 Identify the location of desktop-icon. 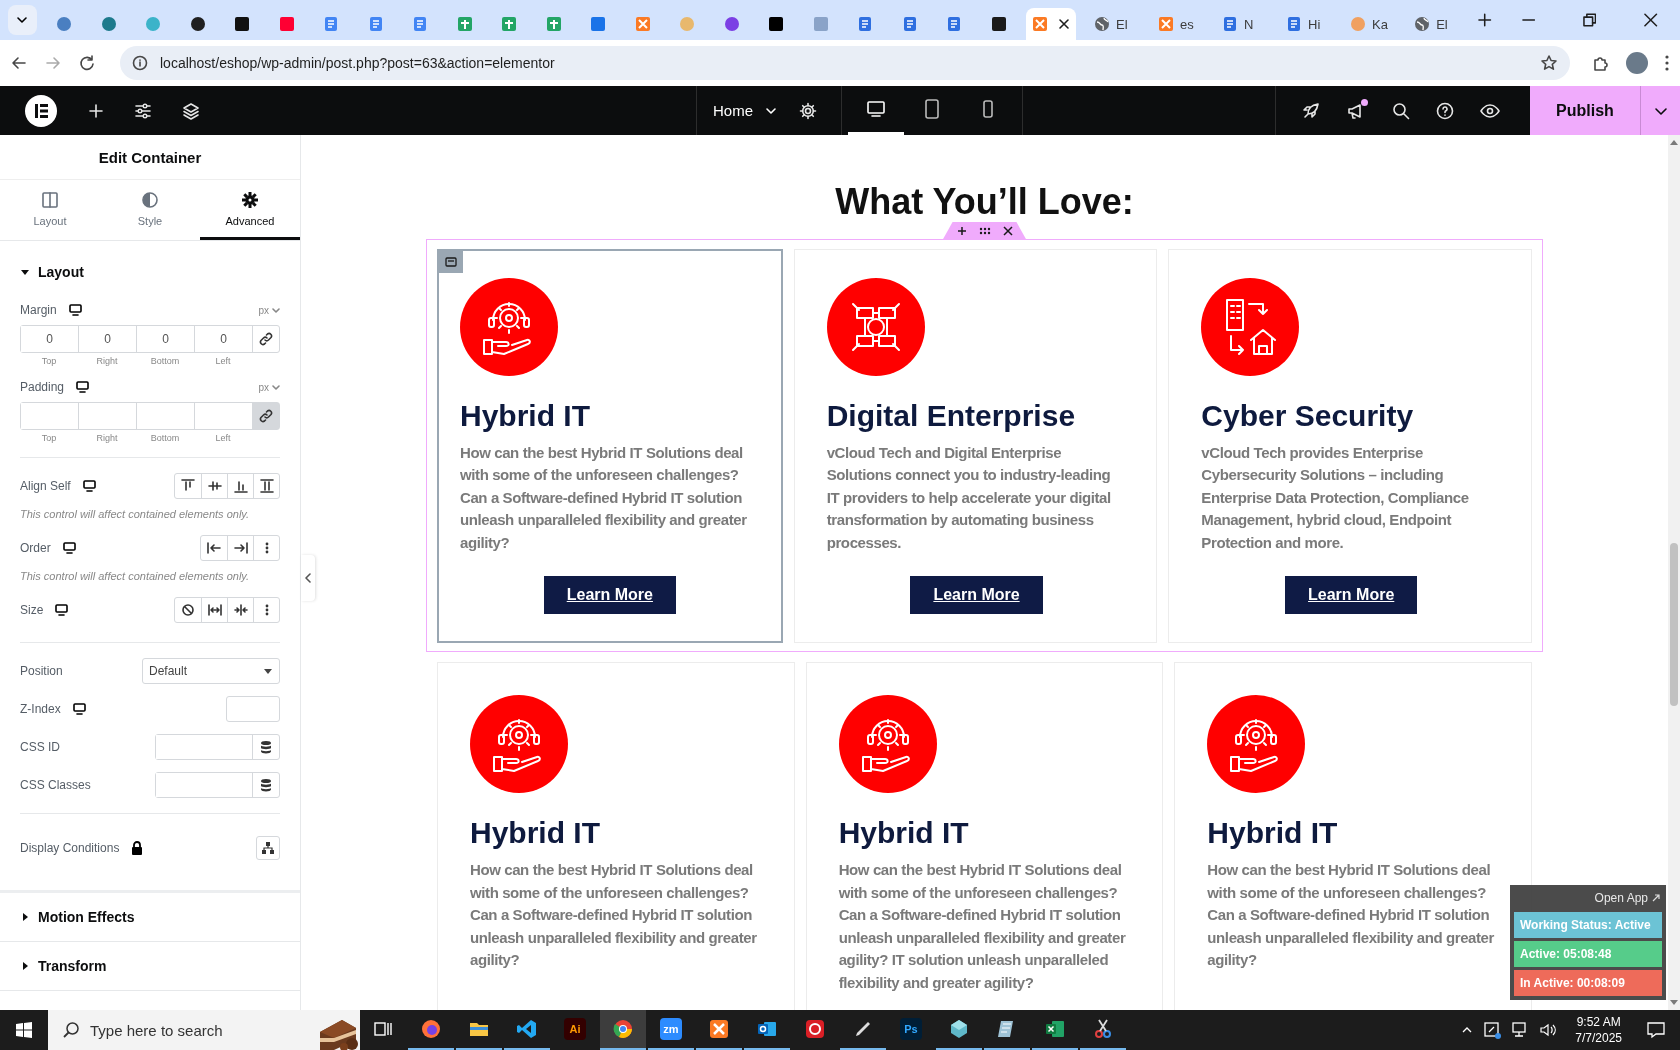
(876, 109).